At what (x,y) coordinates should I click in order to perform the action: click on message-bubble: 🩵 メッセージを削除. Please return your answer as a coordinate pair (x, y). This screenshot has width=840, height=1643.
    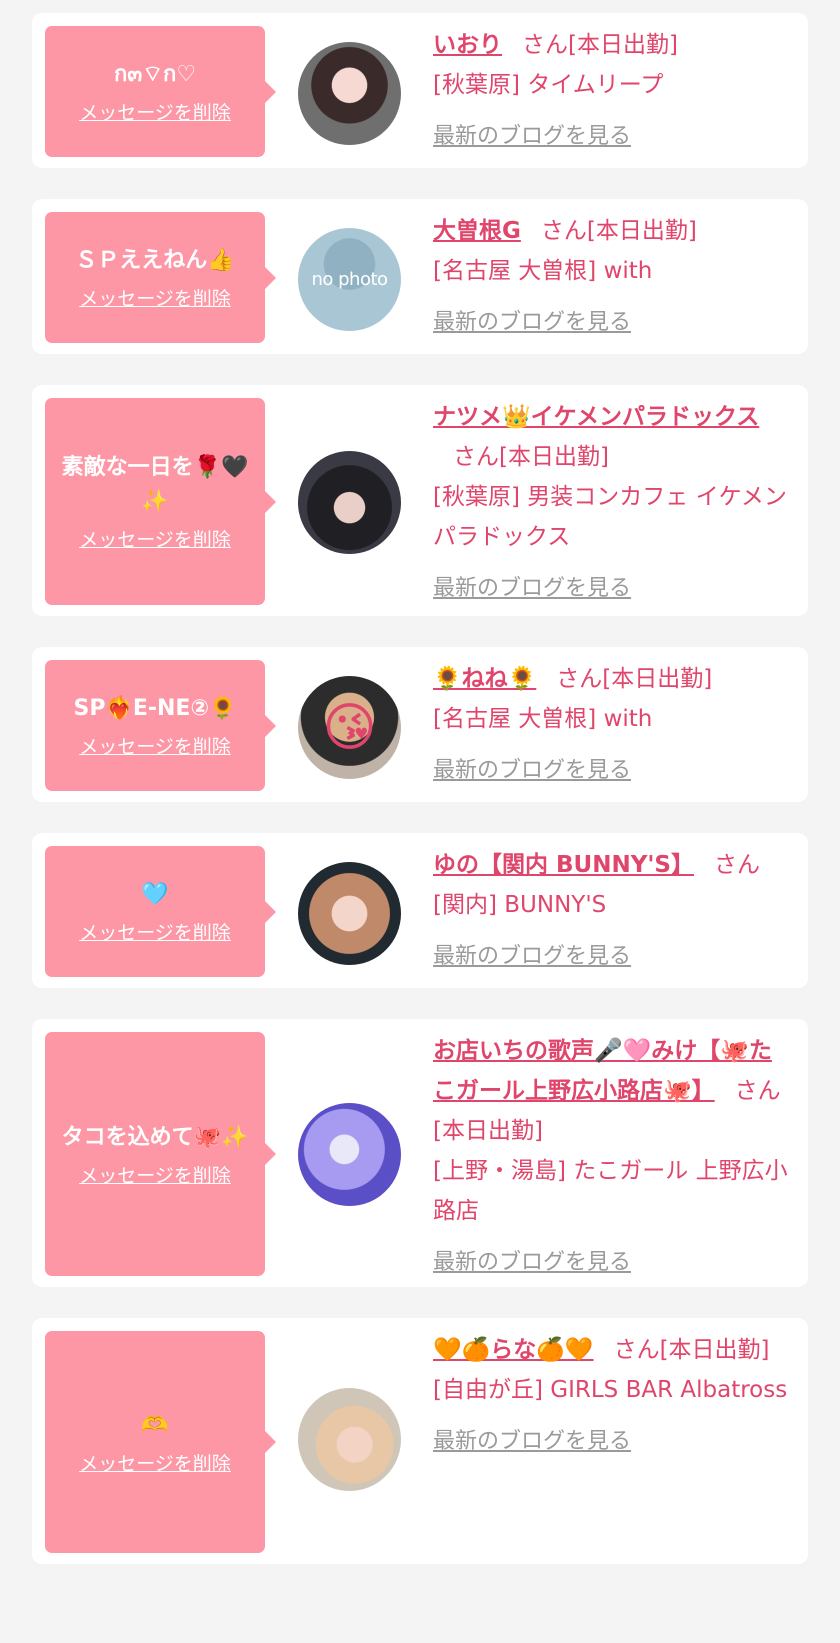
    Looking at the image, I should click on (160, 911).